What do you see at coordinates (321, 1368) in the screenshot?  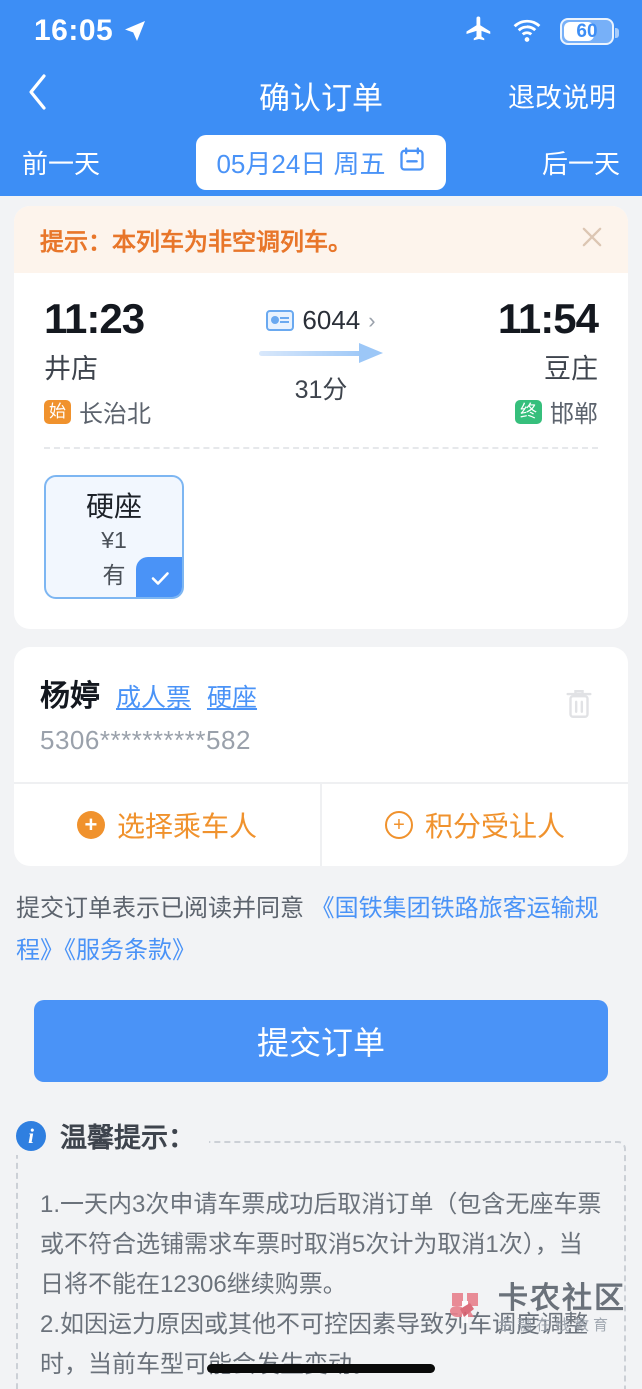 I see `home-indicator` at bounding box center [321, 1368].